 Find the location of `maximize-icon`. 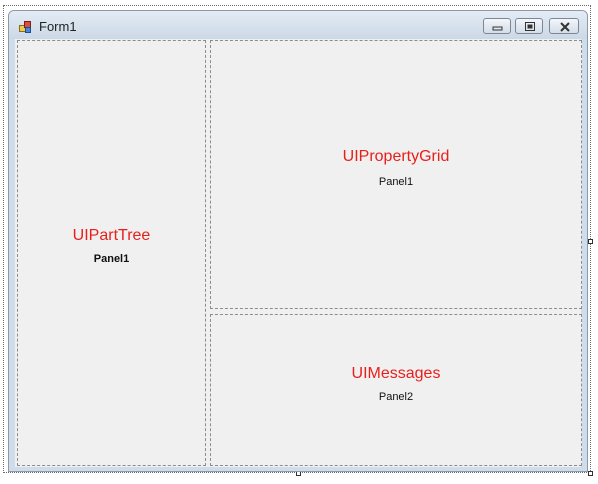

maximize-icon is located at coordinates (530, 26).